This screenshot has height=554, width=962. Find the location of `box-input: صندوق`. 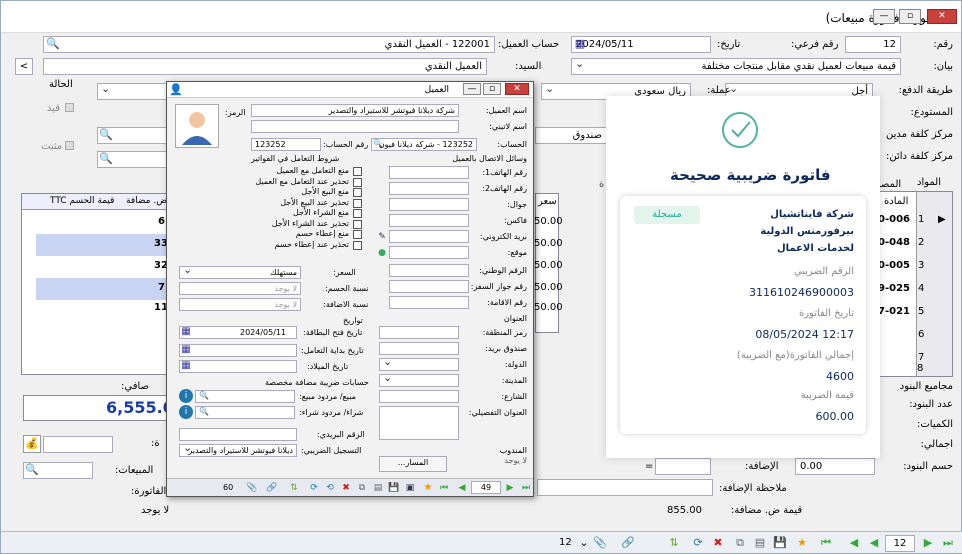

box-input: صندوق is located at coordinates (571, 135).